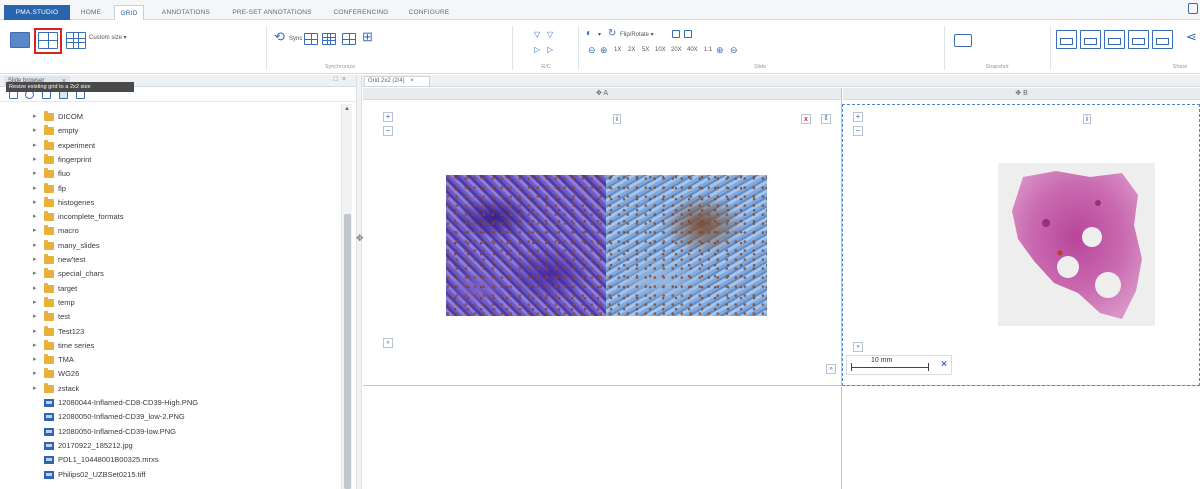 This screenshot has width=1200, height=489. What do you see at coordinates (170, 117) in the screenshot?
I see `tree-folder-item: ▸ DICOM` at bounding box center [170, 117].